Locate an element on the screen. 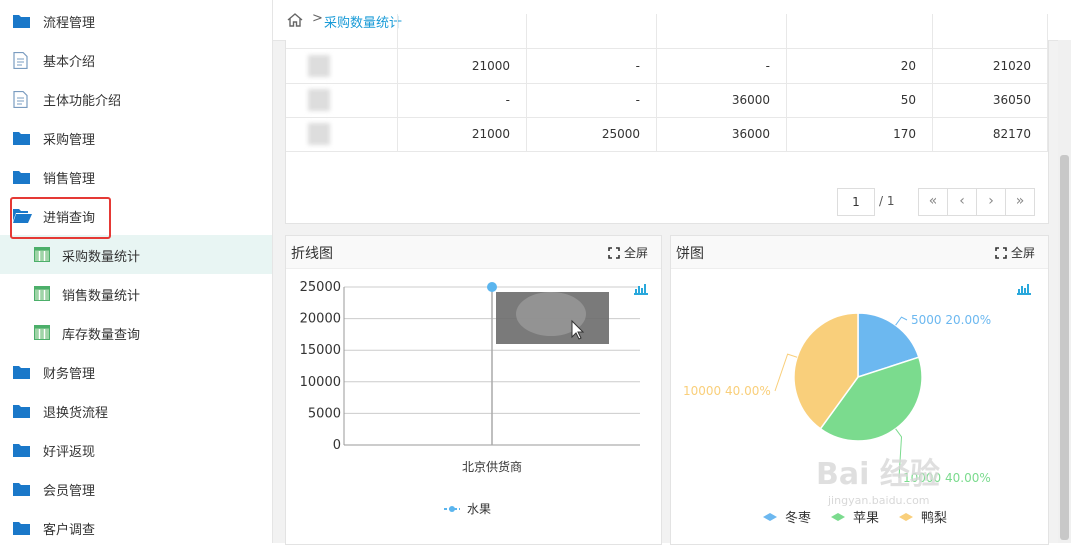 This screenshot has height=547, width=1071. sidebar-item: 基本介绍 is located at coordinates (136, 59).